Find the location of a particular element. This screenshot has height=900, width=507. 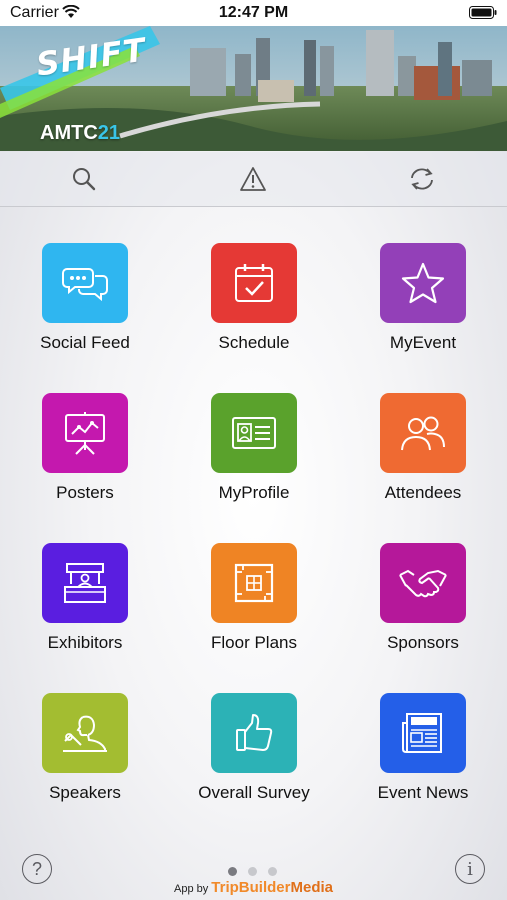

speaker-icon is located at coordinates (85, 733).